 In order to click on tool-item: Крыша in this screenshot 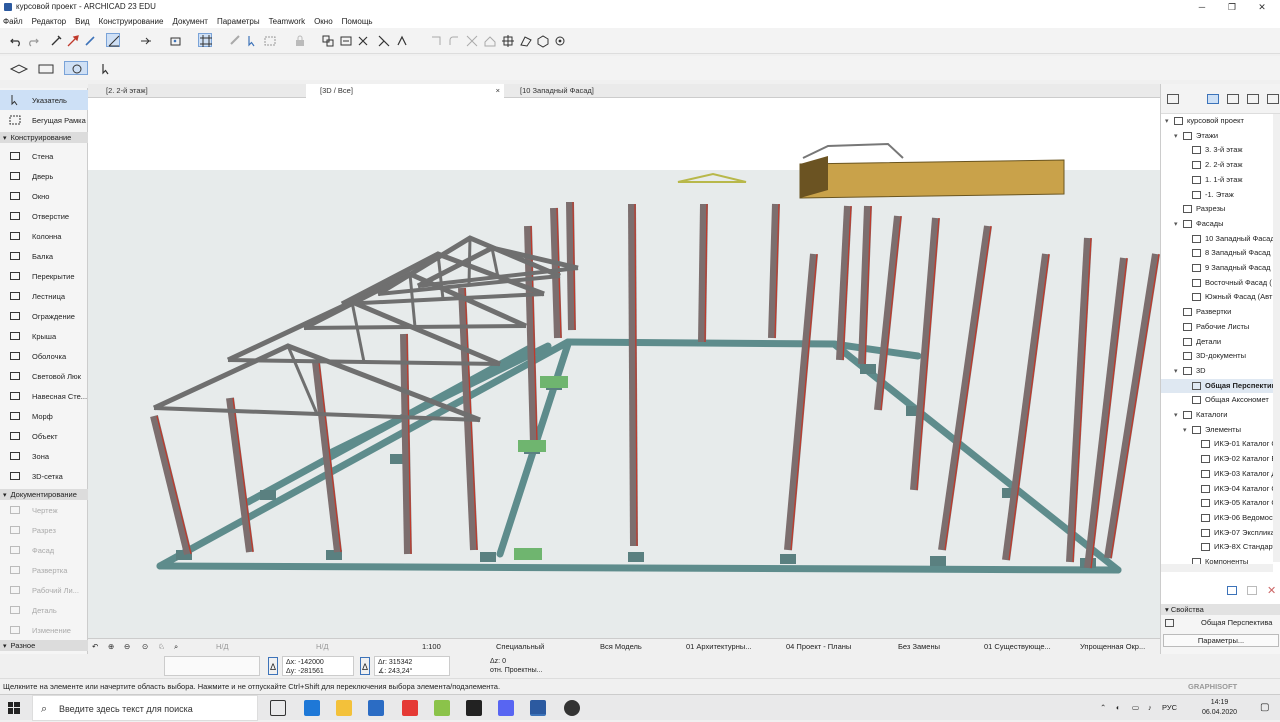, I will do `click(44, 336)`.